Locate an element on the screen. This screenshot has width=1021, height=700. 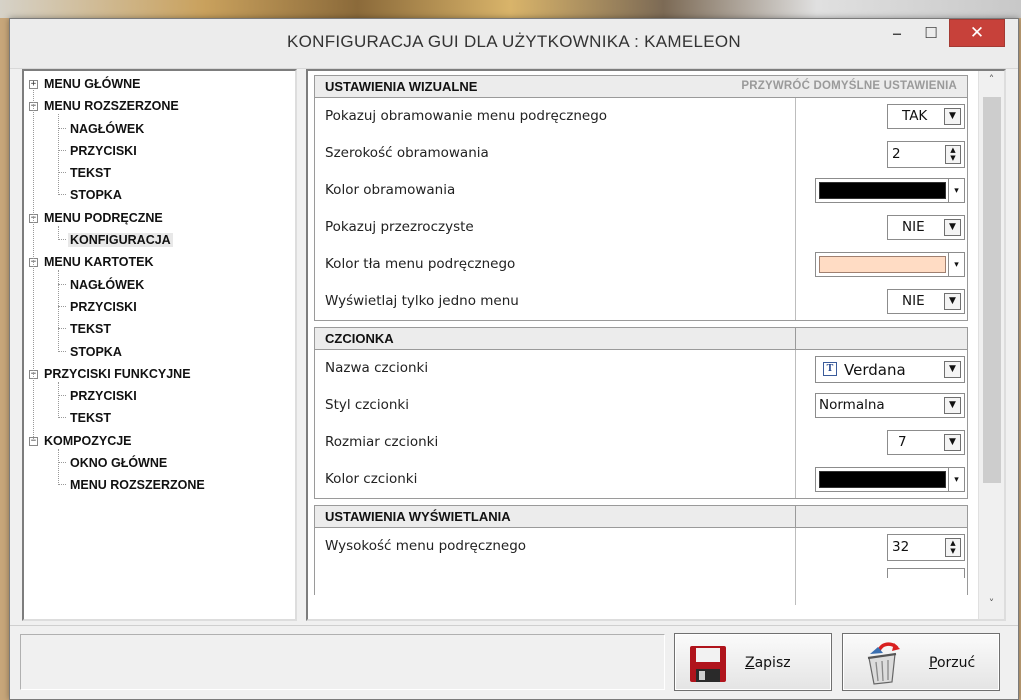
floppy-disk-icon is located at coordinates (708, 664).